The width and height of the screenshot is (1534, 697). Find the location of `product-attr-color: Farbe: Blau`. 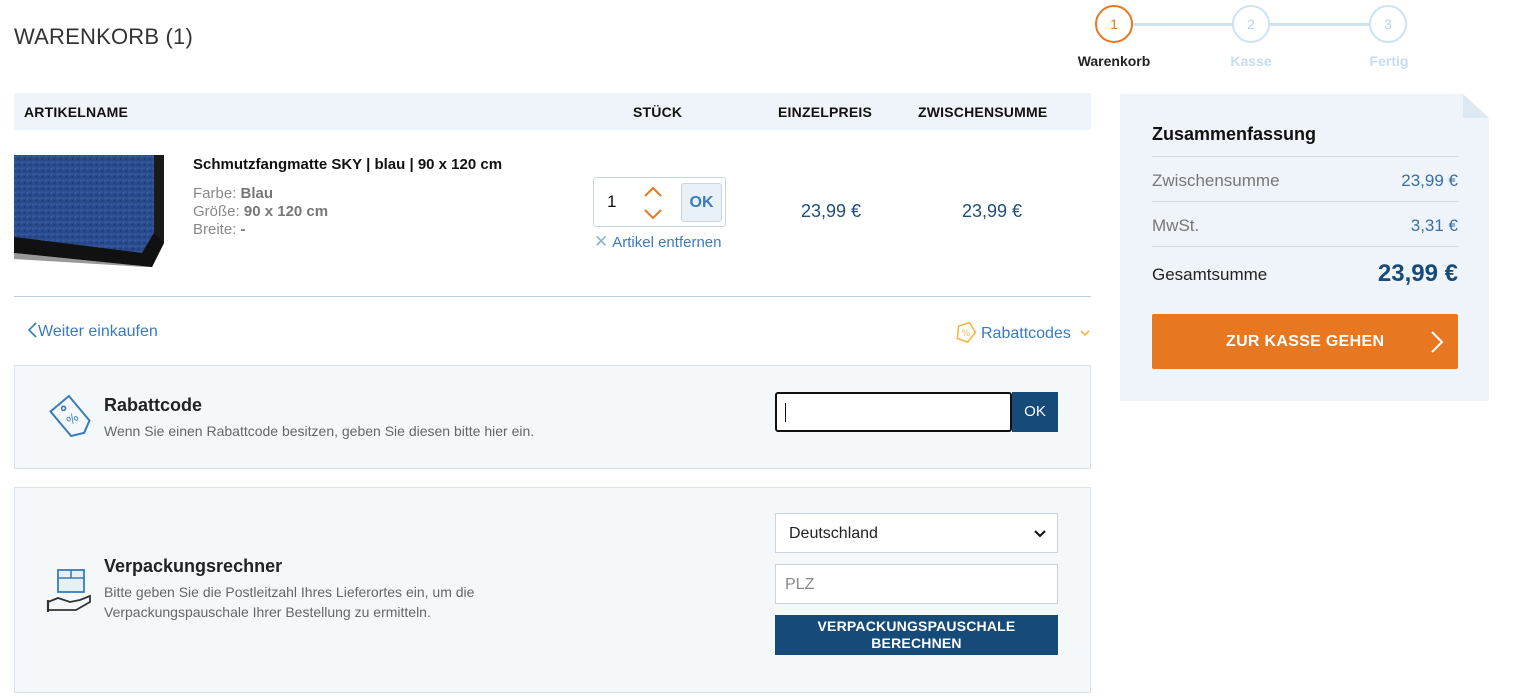

product-attr-color: Farbe: Blau is located at coordinates (233, 193).